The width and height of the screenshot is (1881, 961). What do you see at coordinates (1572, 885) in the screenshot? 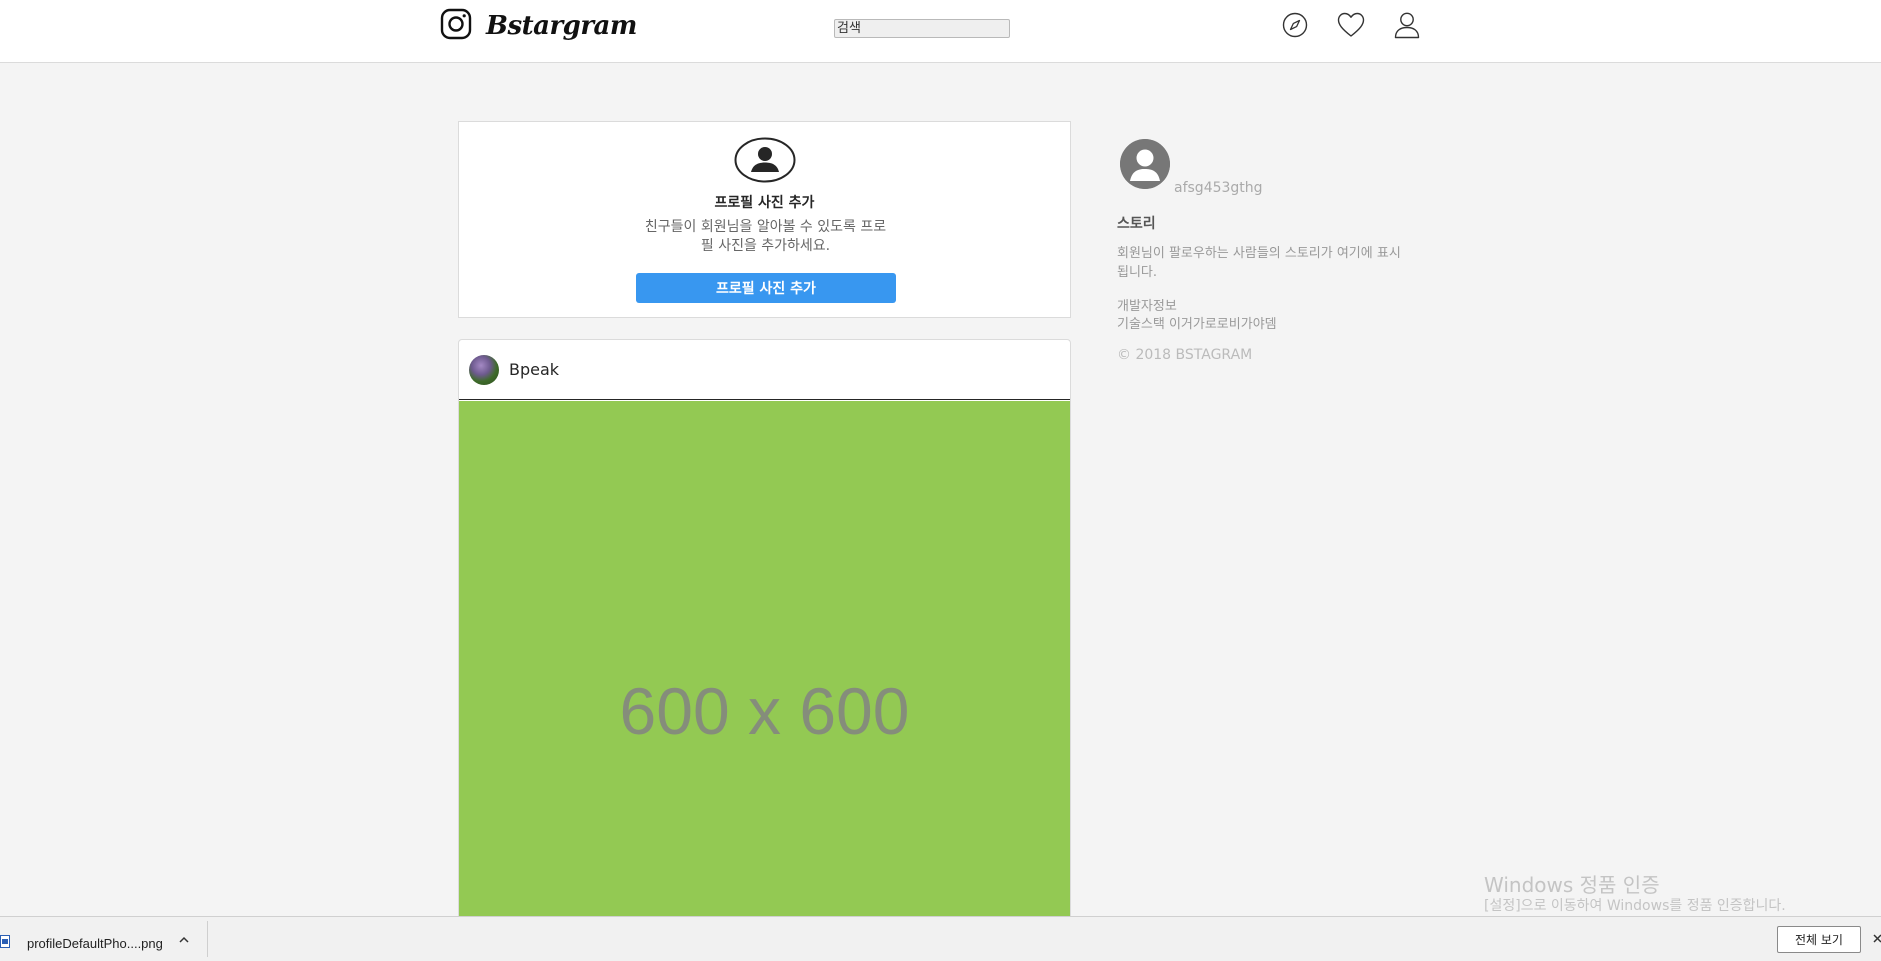
I see `windows-activation-title: Windows 정품 인증` at bounding box center [1572, 885].